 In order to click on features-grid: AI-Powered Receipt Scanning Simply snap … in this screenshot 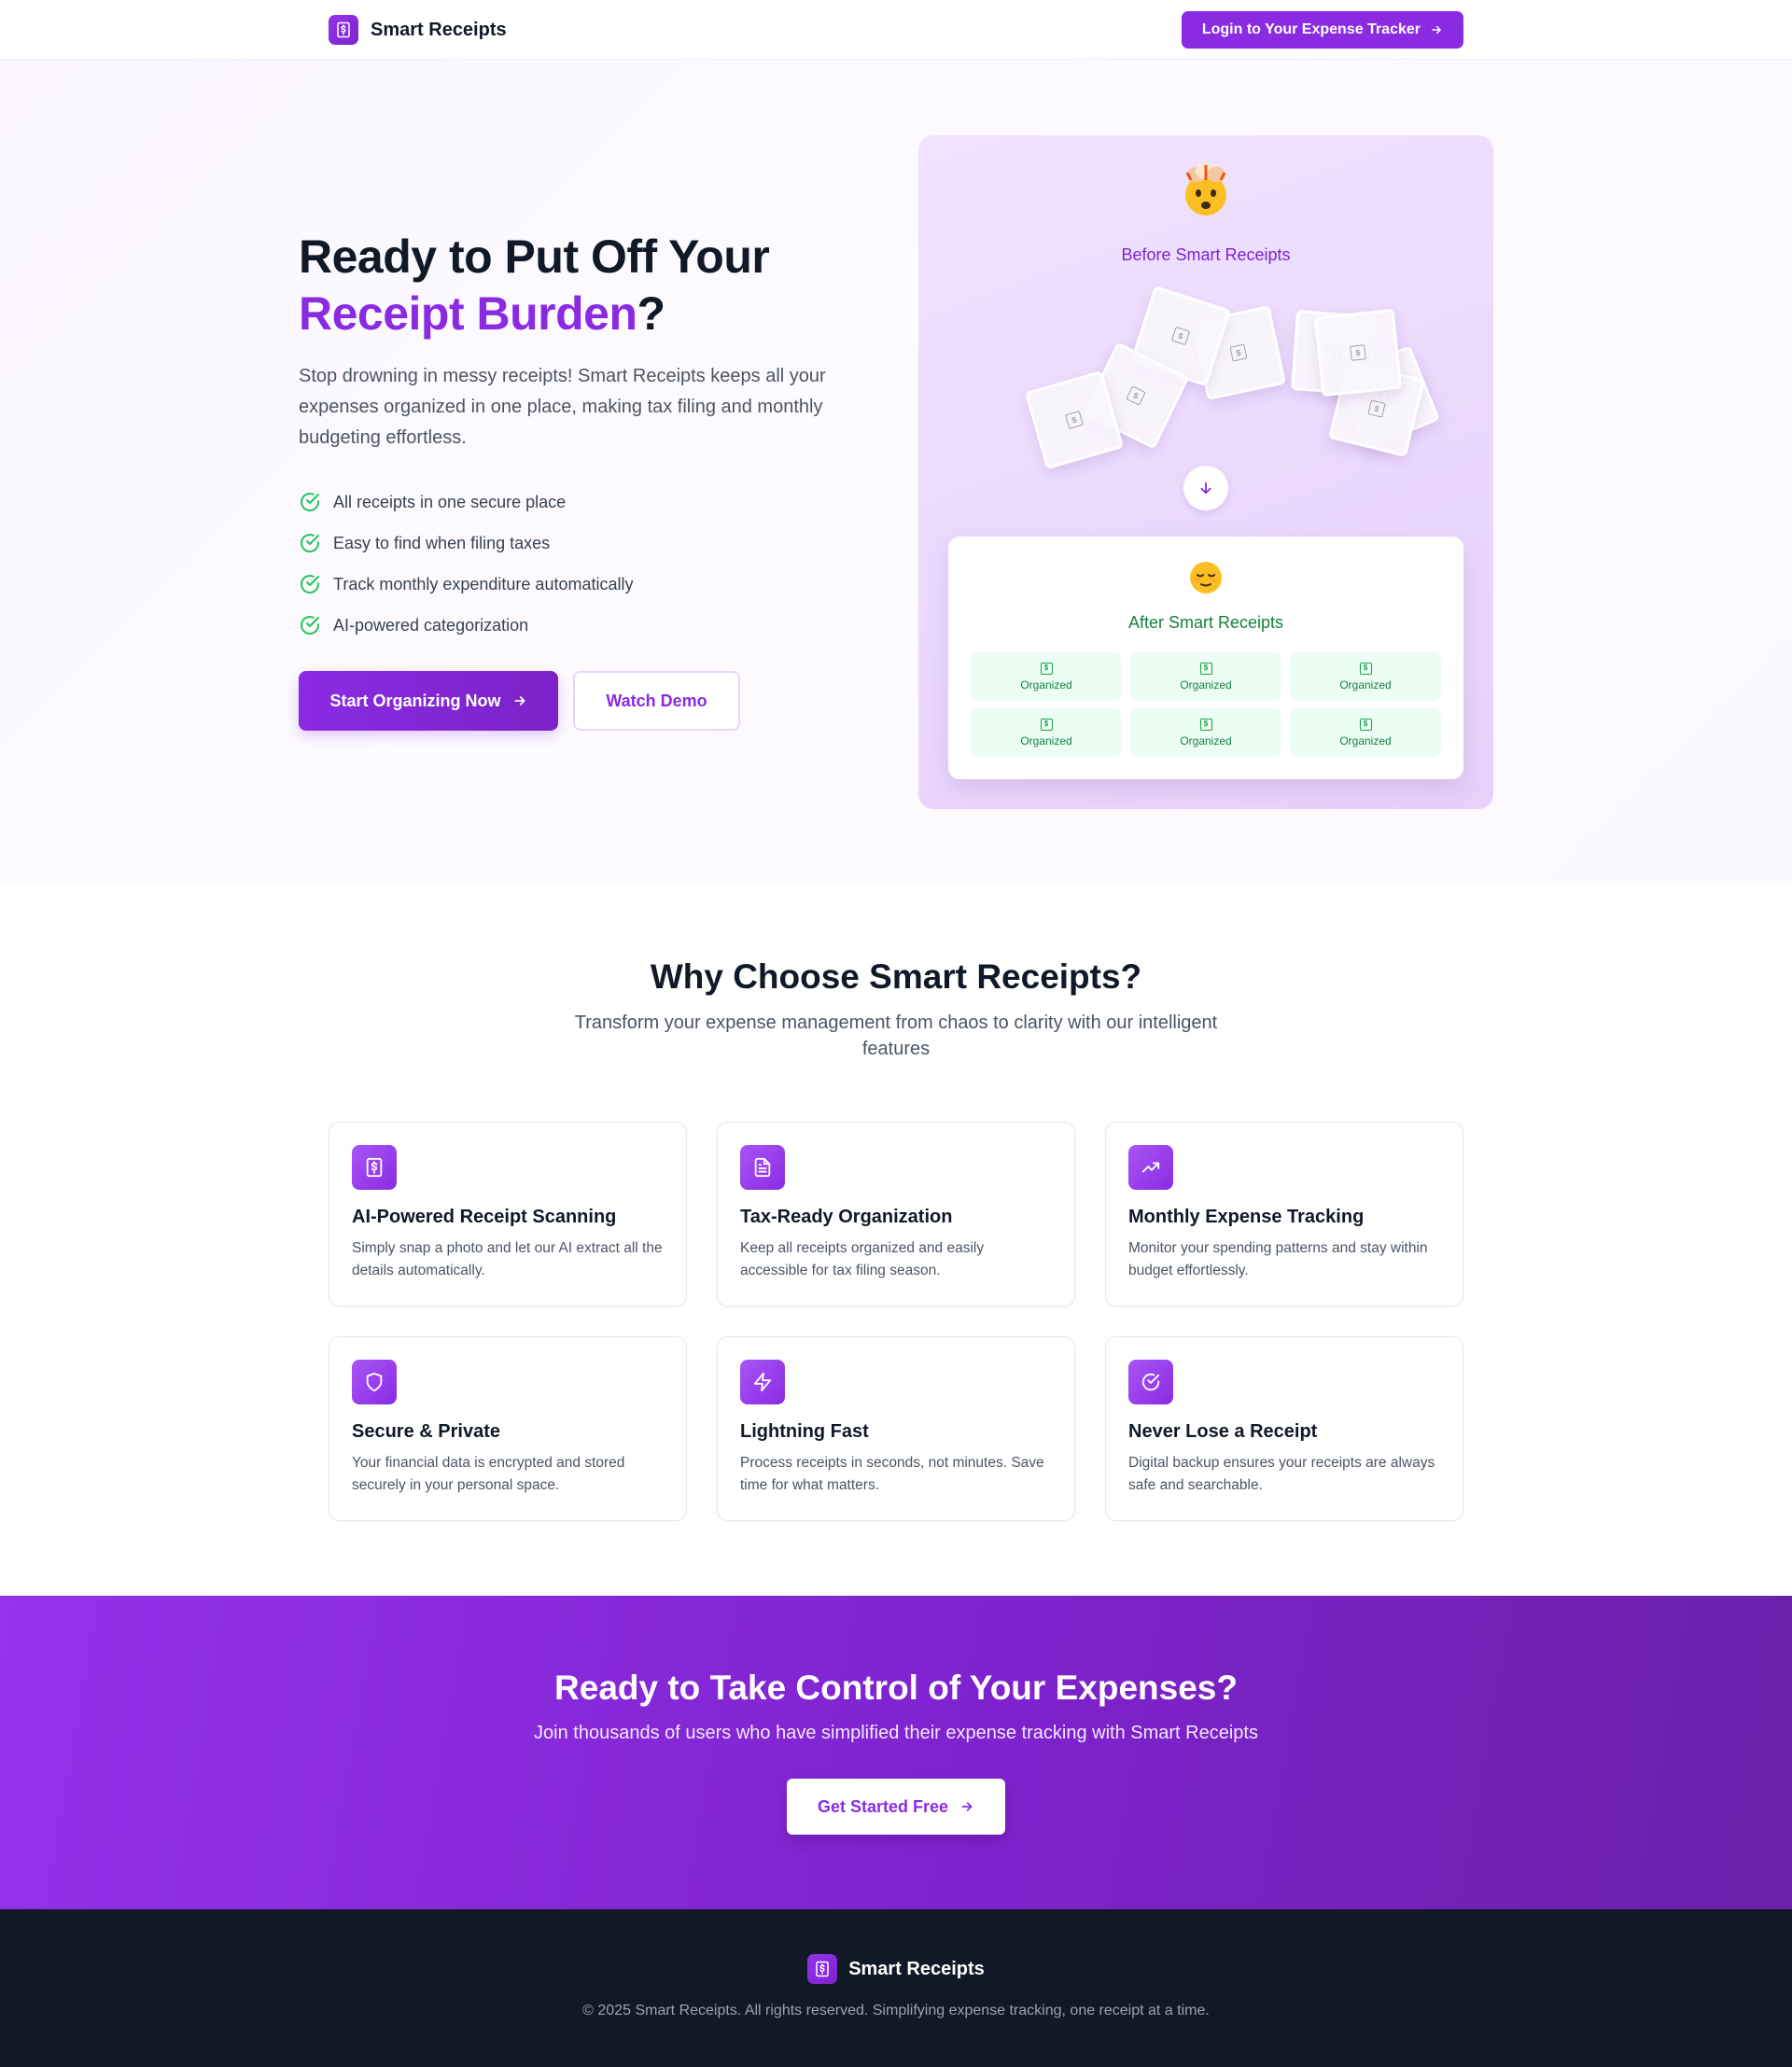, I will do `click(896, 1321)`.